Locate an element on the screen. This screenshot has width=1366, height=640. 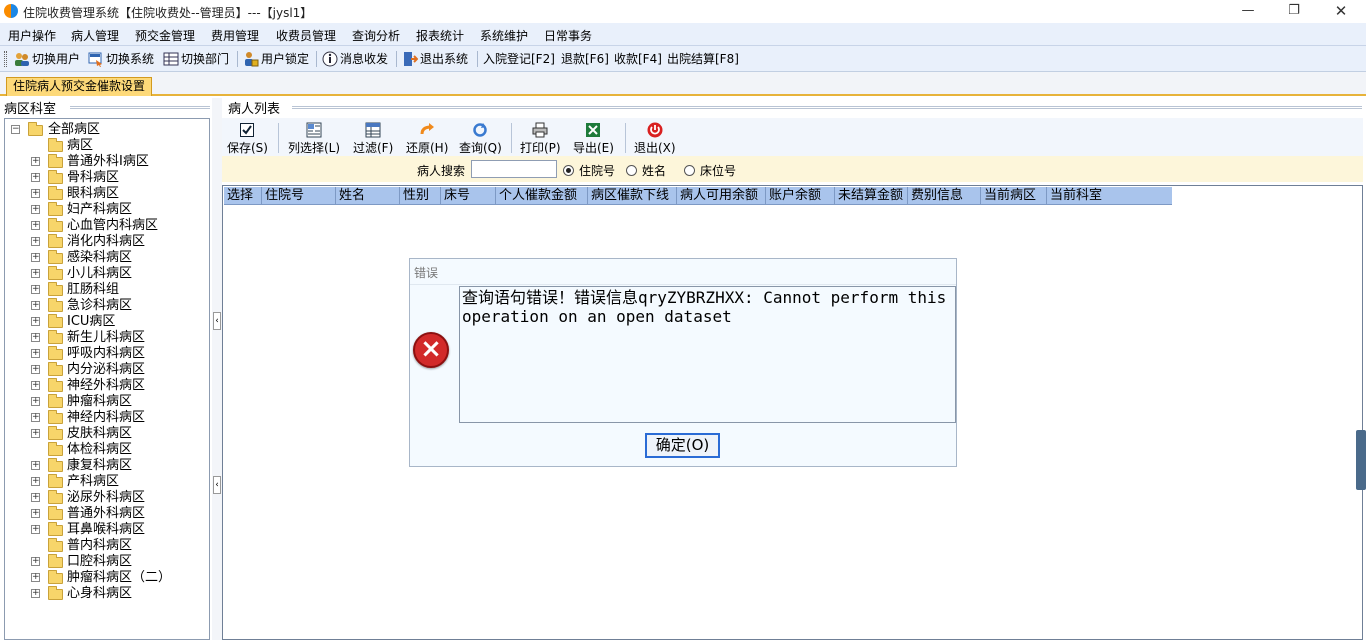
tree-item-ward: + 感染科病区 is located at coordinates (105, 258).